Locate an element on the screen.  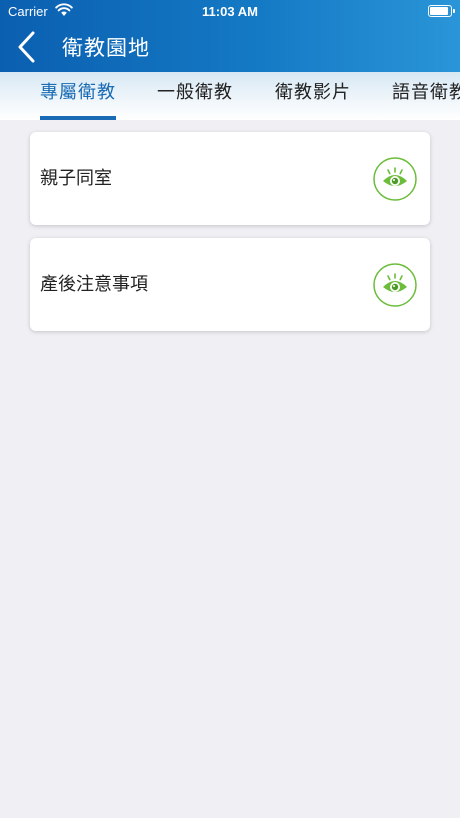
list-item-title: 親子同室 is located at coordinates (76, 178).